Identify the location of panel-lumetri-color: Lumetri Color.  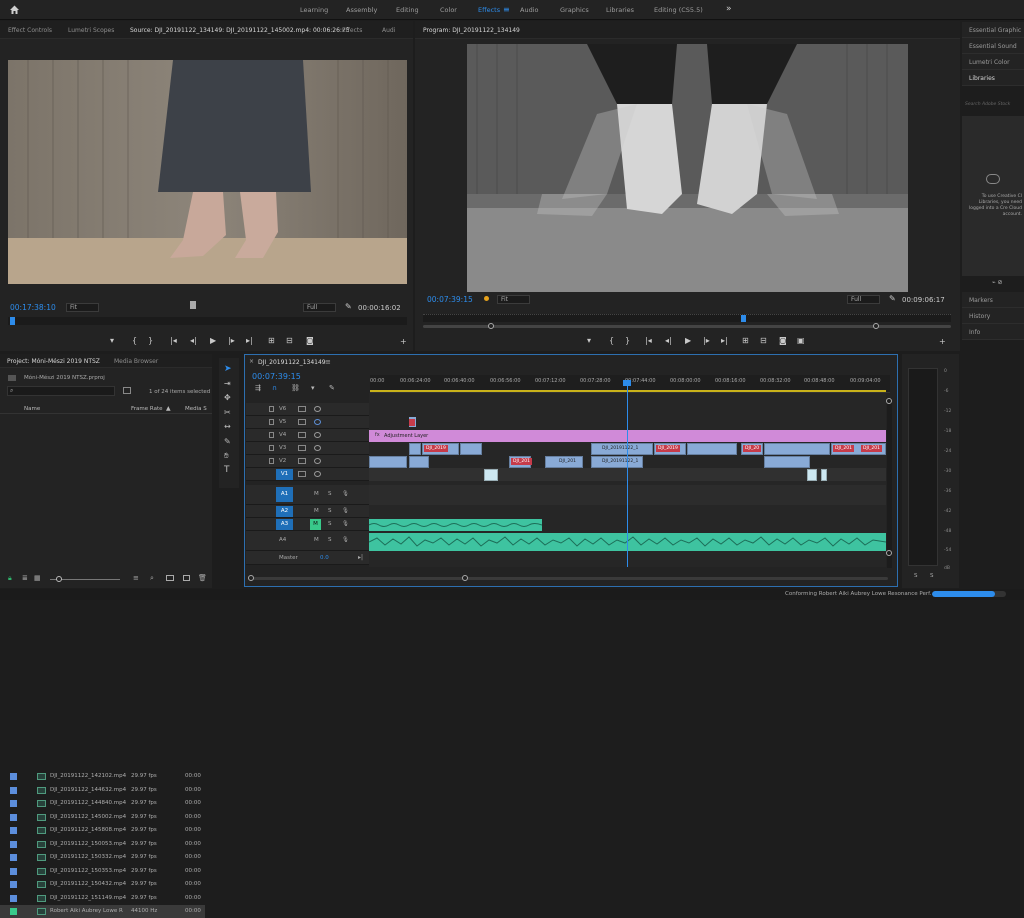
(993, 62).